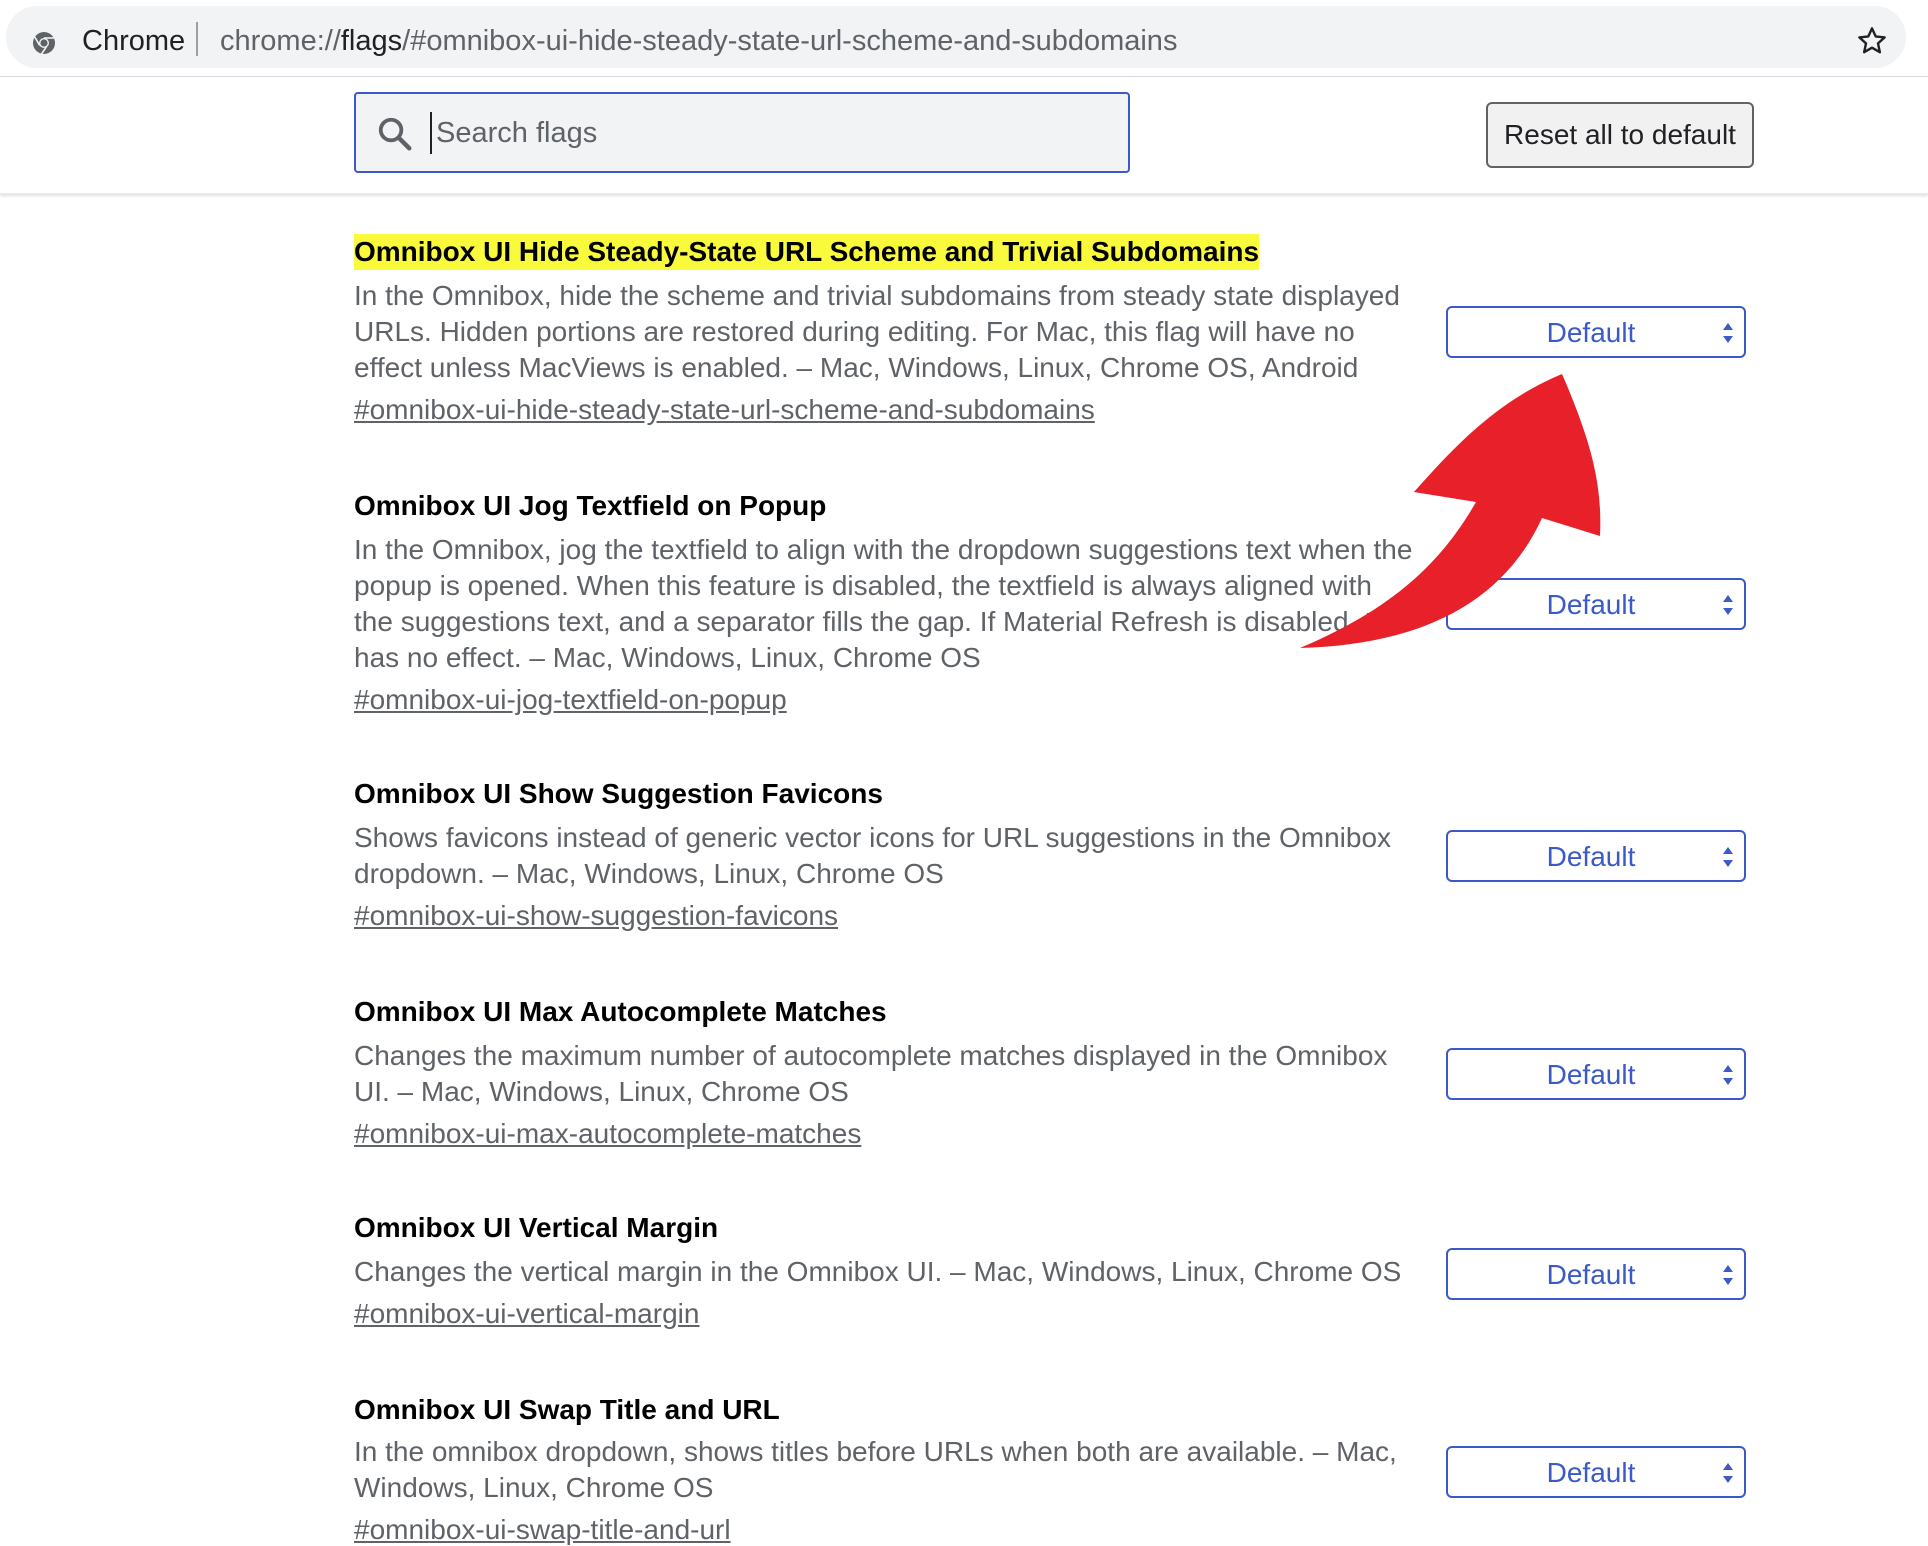 The image size is (1928, 1546). What do you see at coordinates (590, 505) in the screenshot?
I see `experiment-title: Omnibox UI Jog Textfield on Popup` at bounding box center [590, 505].